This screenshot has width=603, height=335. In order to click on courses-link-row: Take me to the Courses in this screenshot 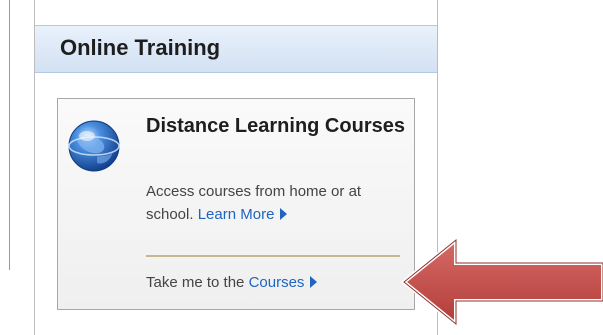, I will do `click(232, 282)`.